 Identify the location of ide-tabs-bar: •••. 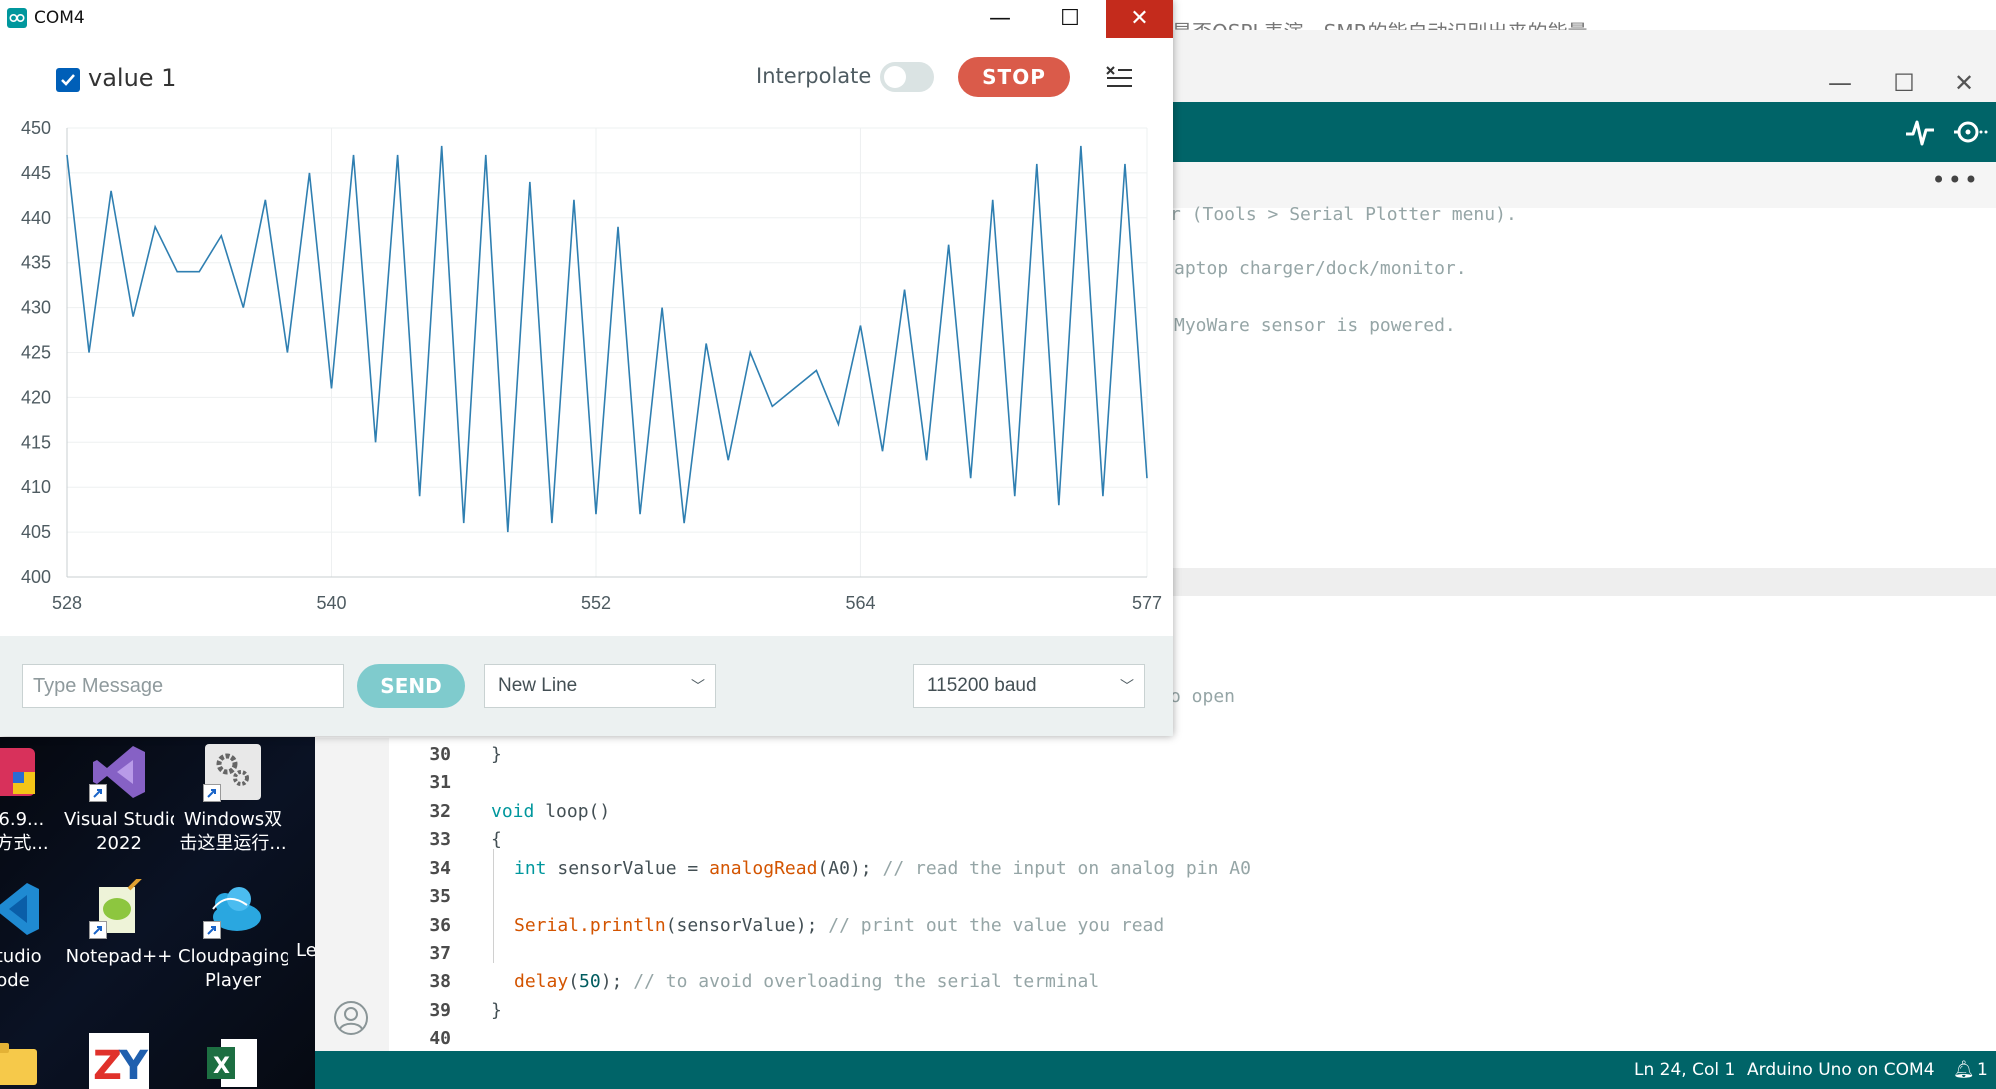
(1583, 185).